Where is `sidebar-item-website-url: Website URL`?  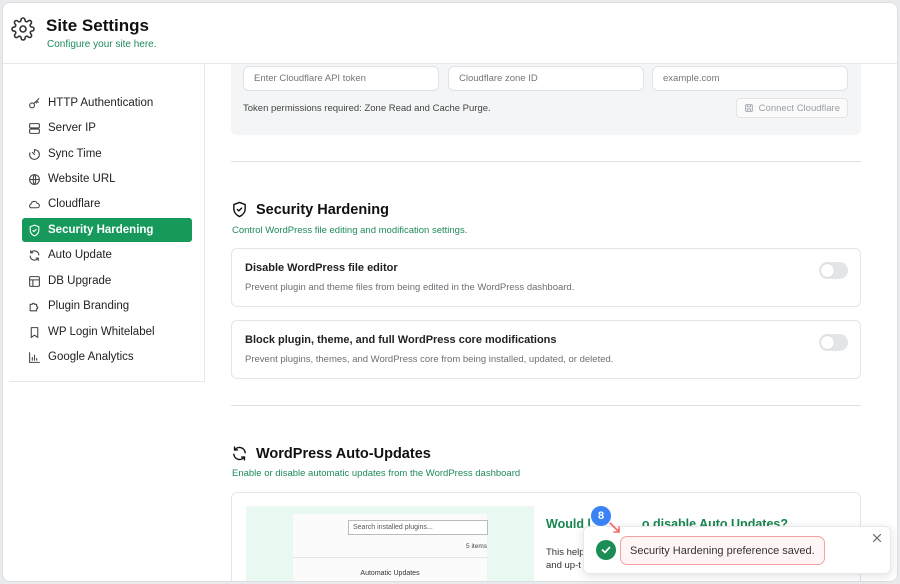 sidebar-item-website-url: Website URL is located at coordinates (107, 179).